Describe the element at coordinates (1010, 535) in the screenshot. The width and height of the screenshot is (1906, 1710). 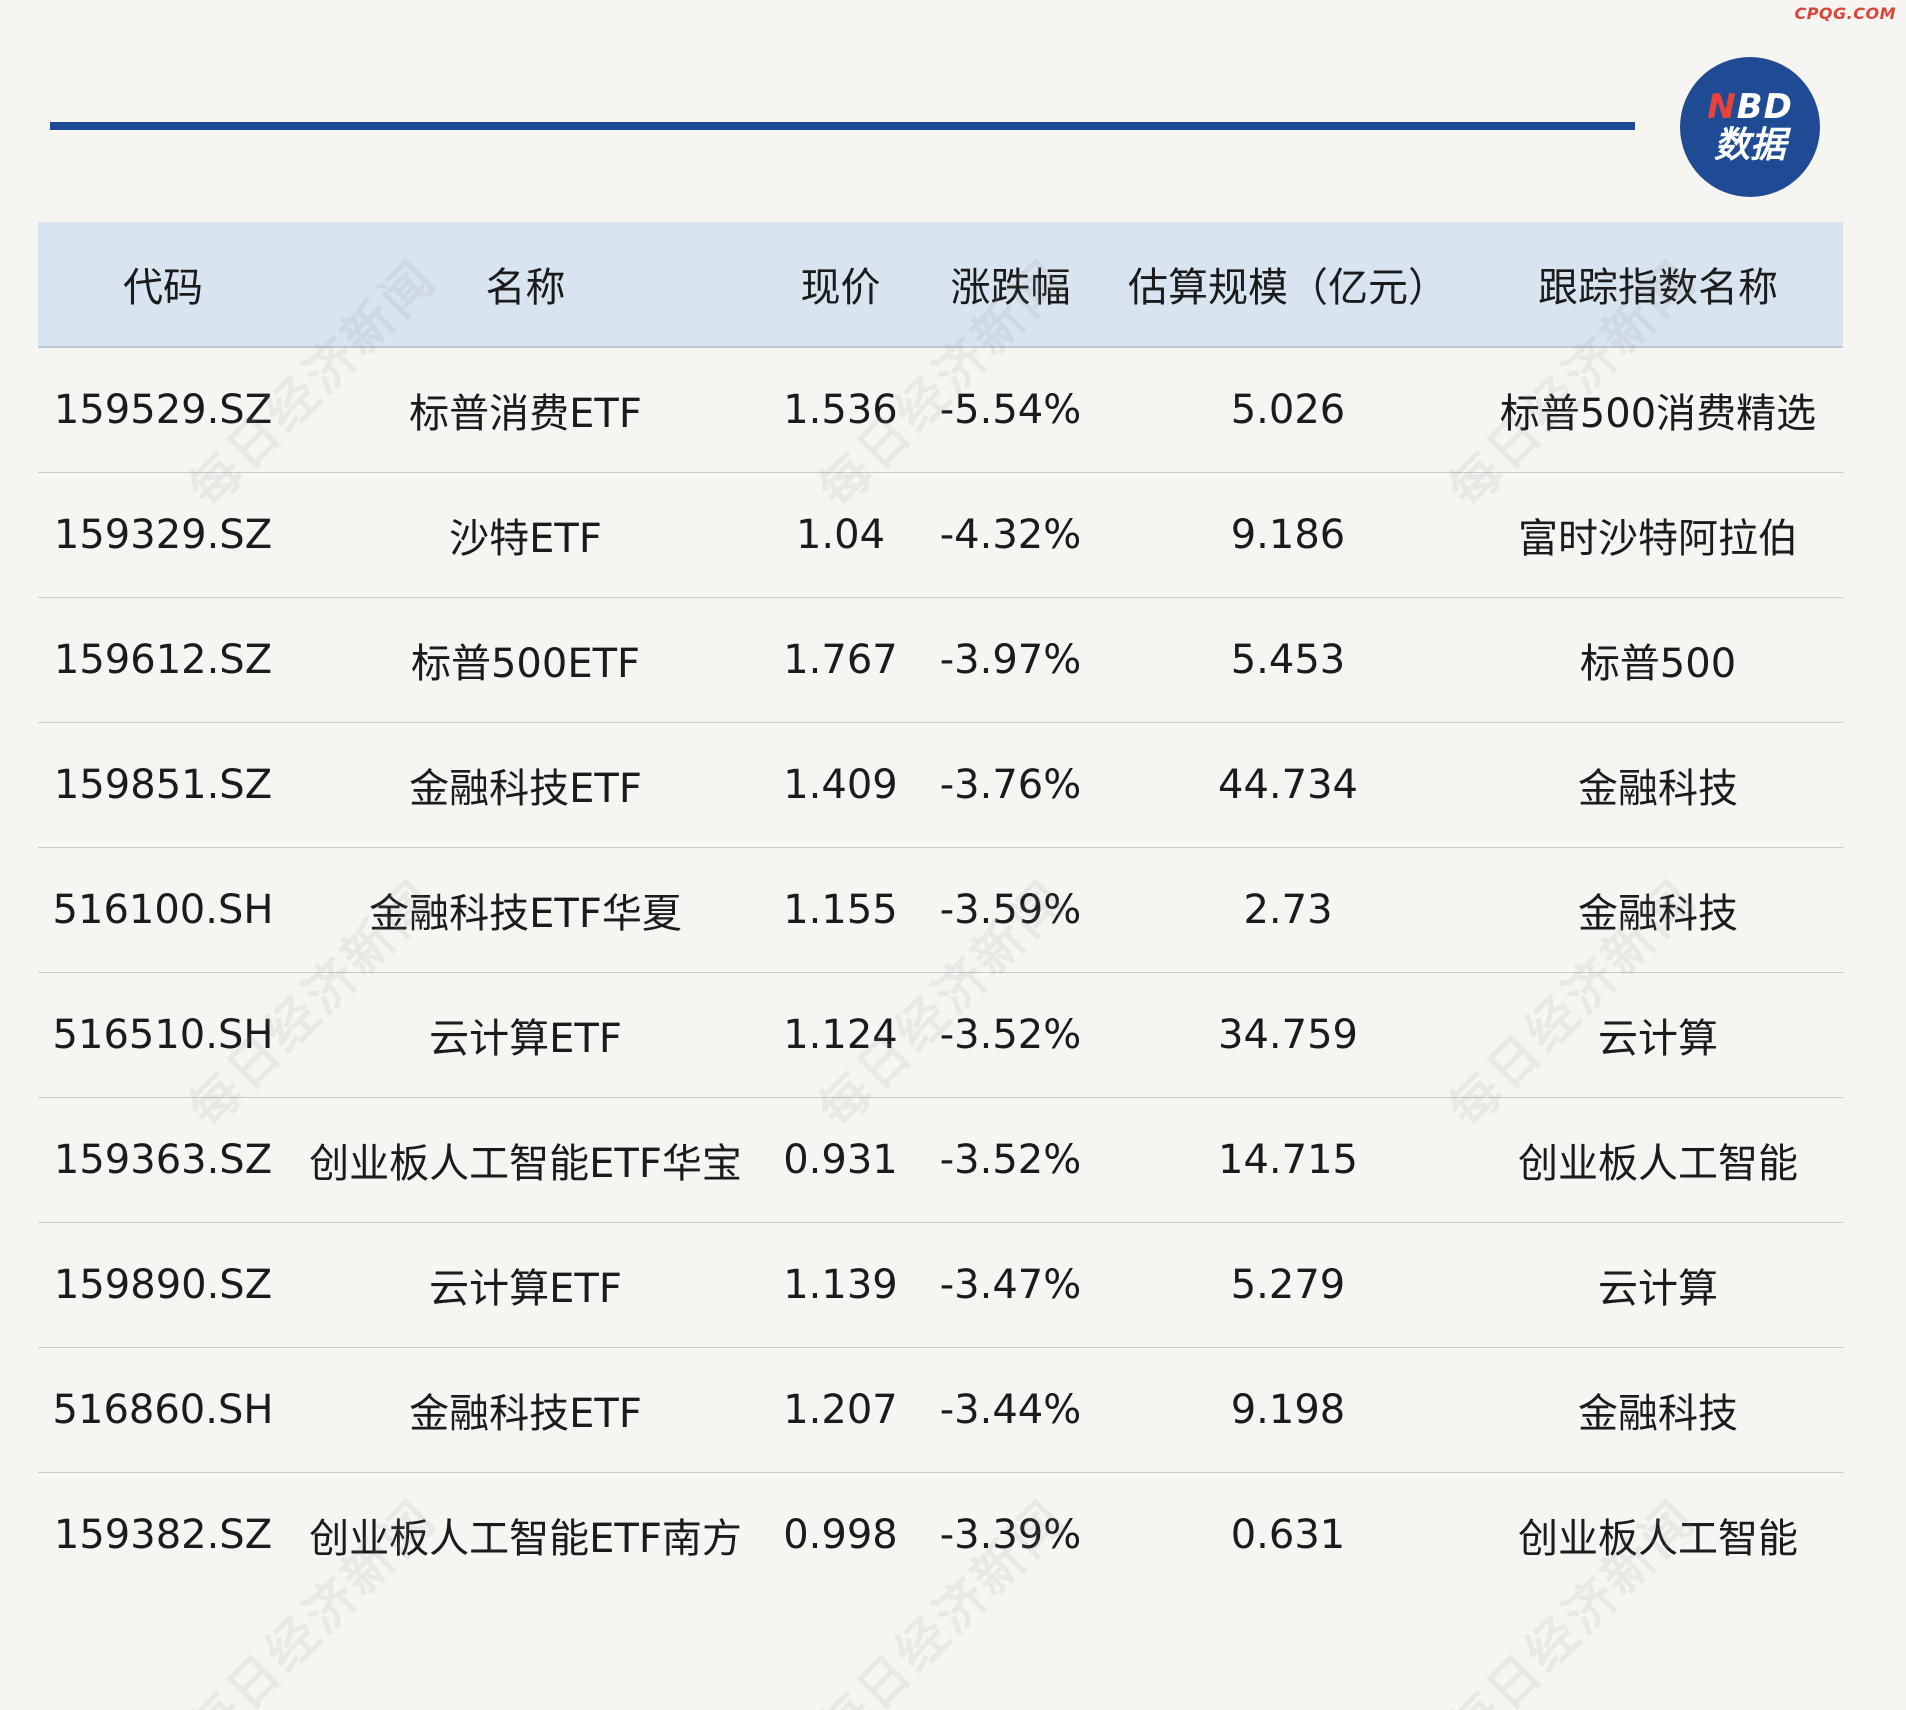
I see `cell-change: -4.32%` at that location.